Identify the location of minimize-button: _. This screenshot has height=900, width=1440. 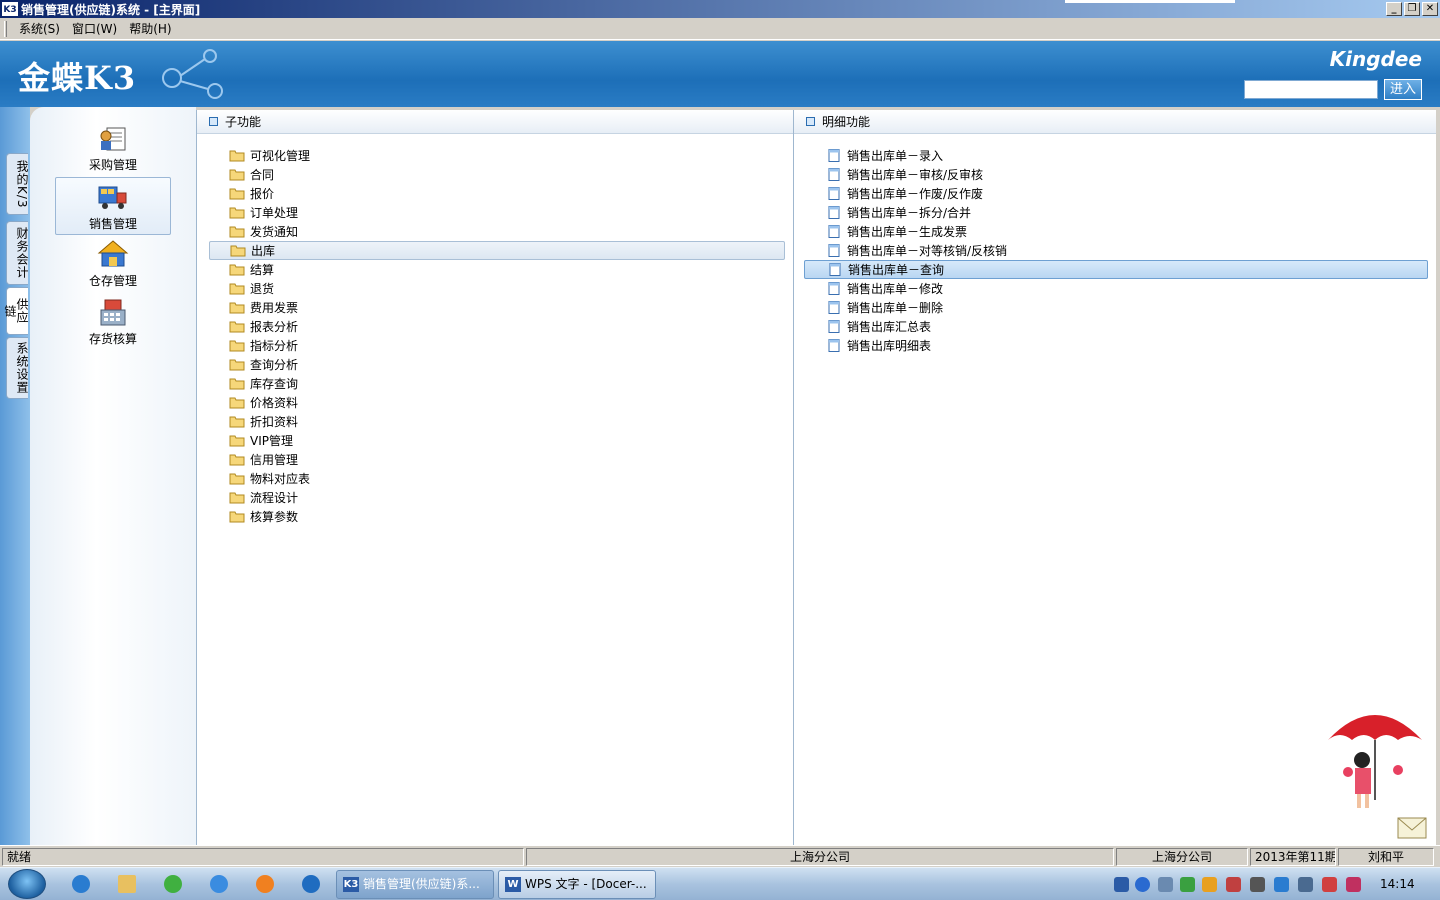
(1394, 9).